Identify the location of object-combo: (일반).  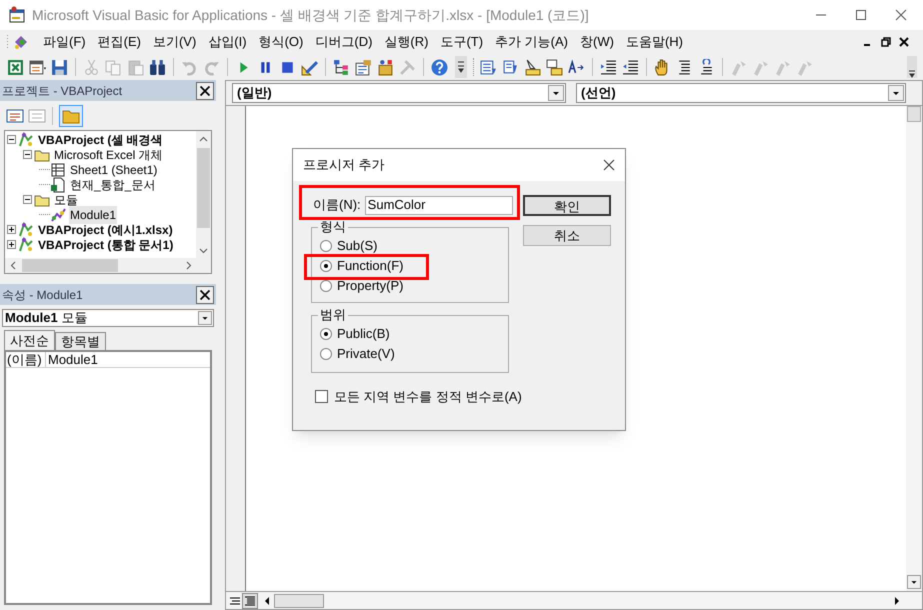
(399, 93).